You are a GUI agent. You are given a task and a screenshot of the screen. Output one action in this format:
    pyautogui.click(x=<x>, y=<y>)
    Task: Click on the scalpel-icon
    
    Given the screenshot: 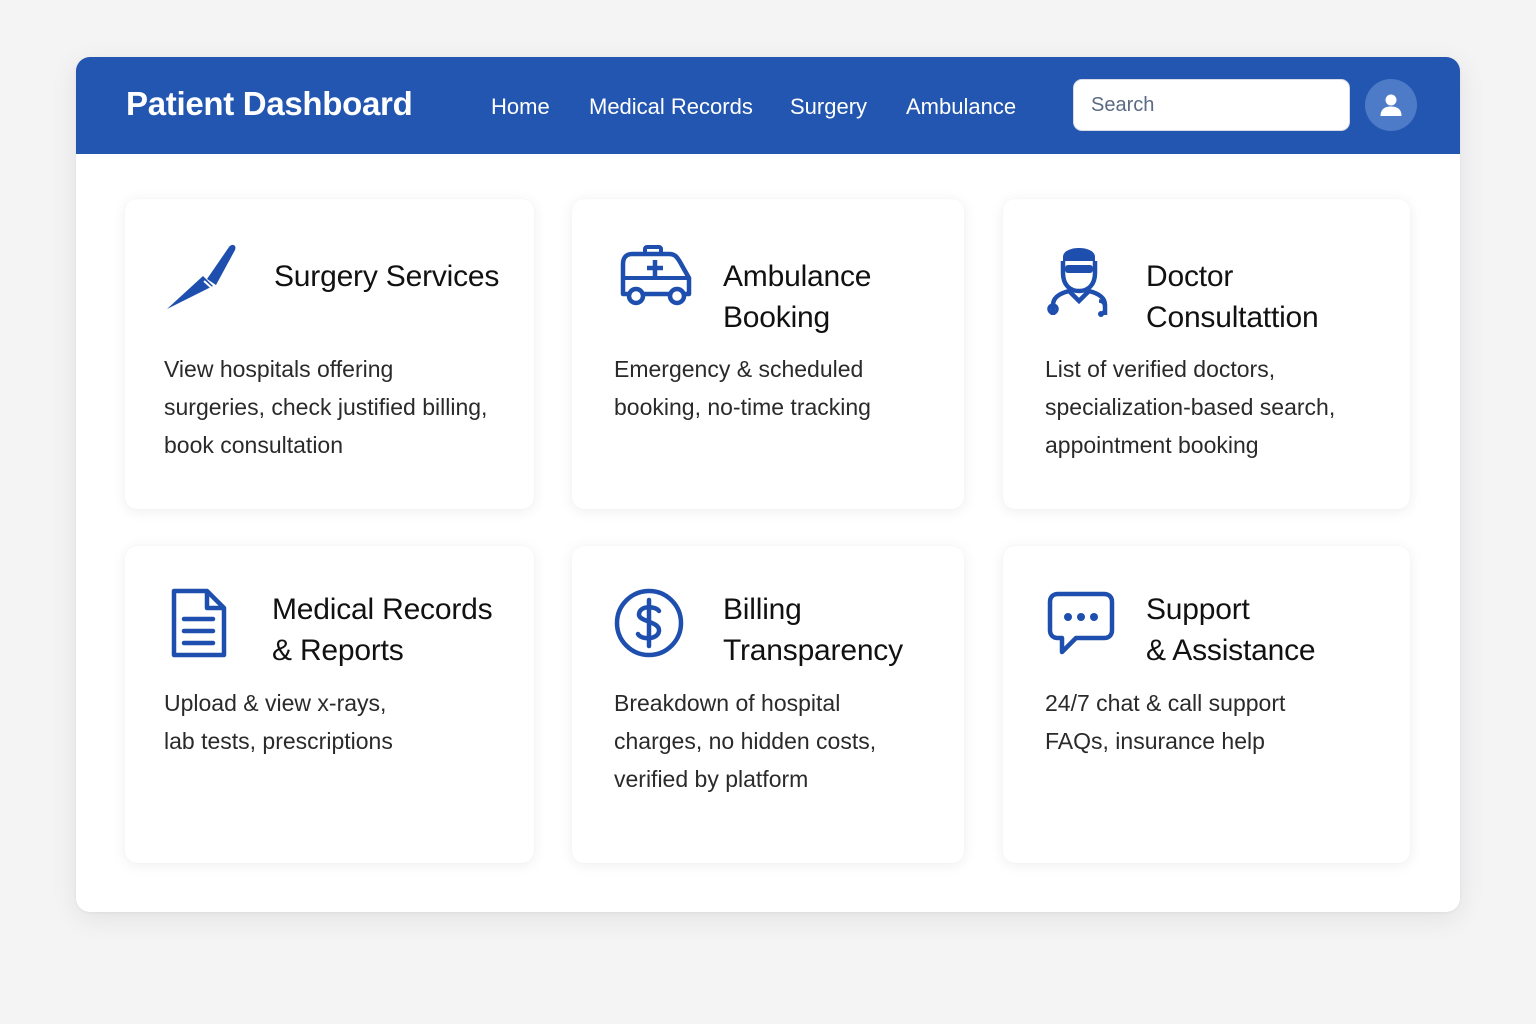 What is the action you would take?
    pyautogui.click(x=201, y=276)
    